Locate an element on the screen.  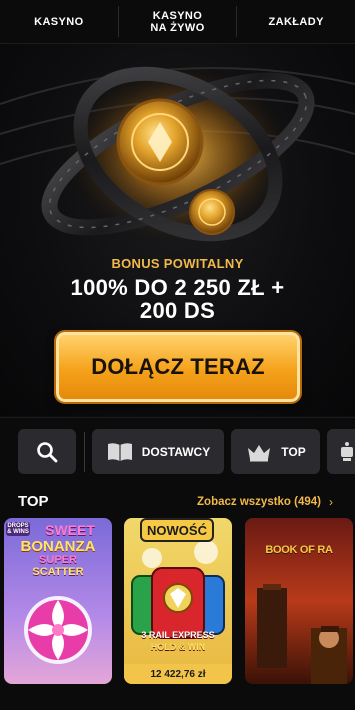
nav-betting-label: ZAKŁADY is located at coordinates (296, 21).